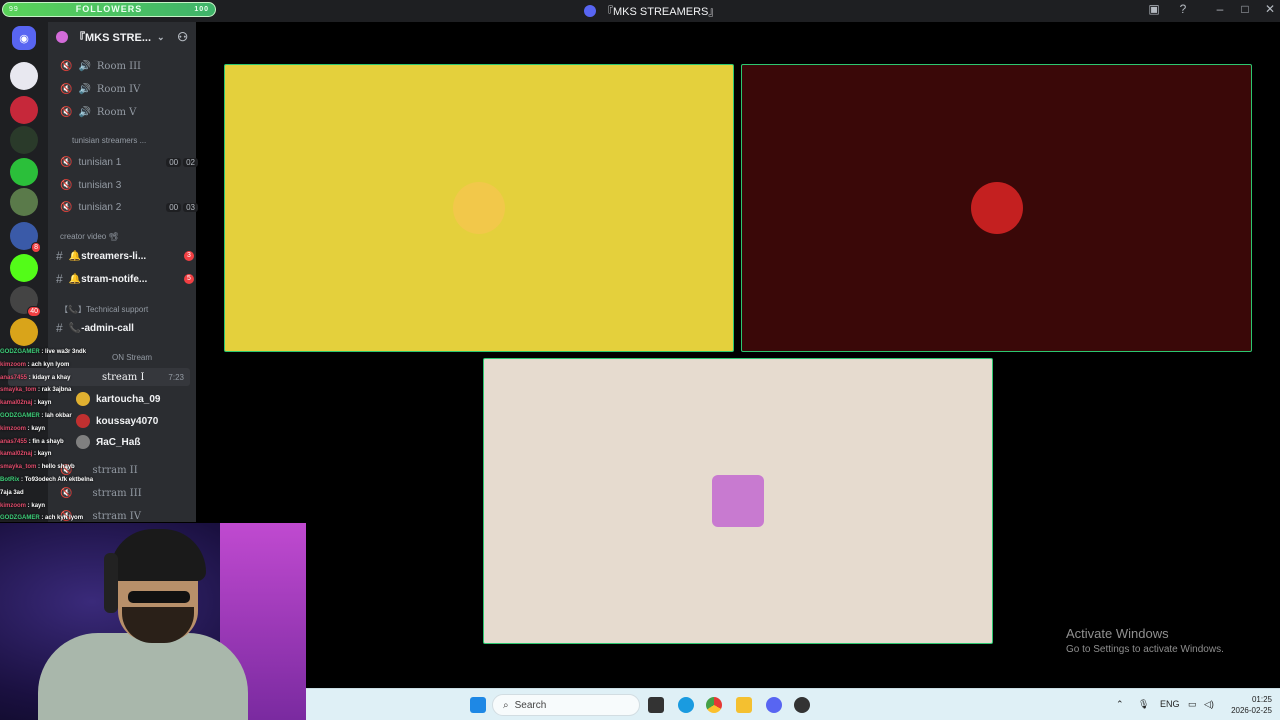  Describe the element at coordinates (14, 441) in the screenshot. I see `chat-username: anas7455` at that location.